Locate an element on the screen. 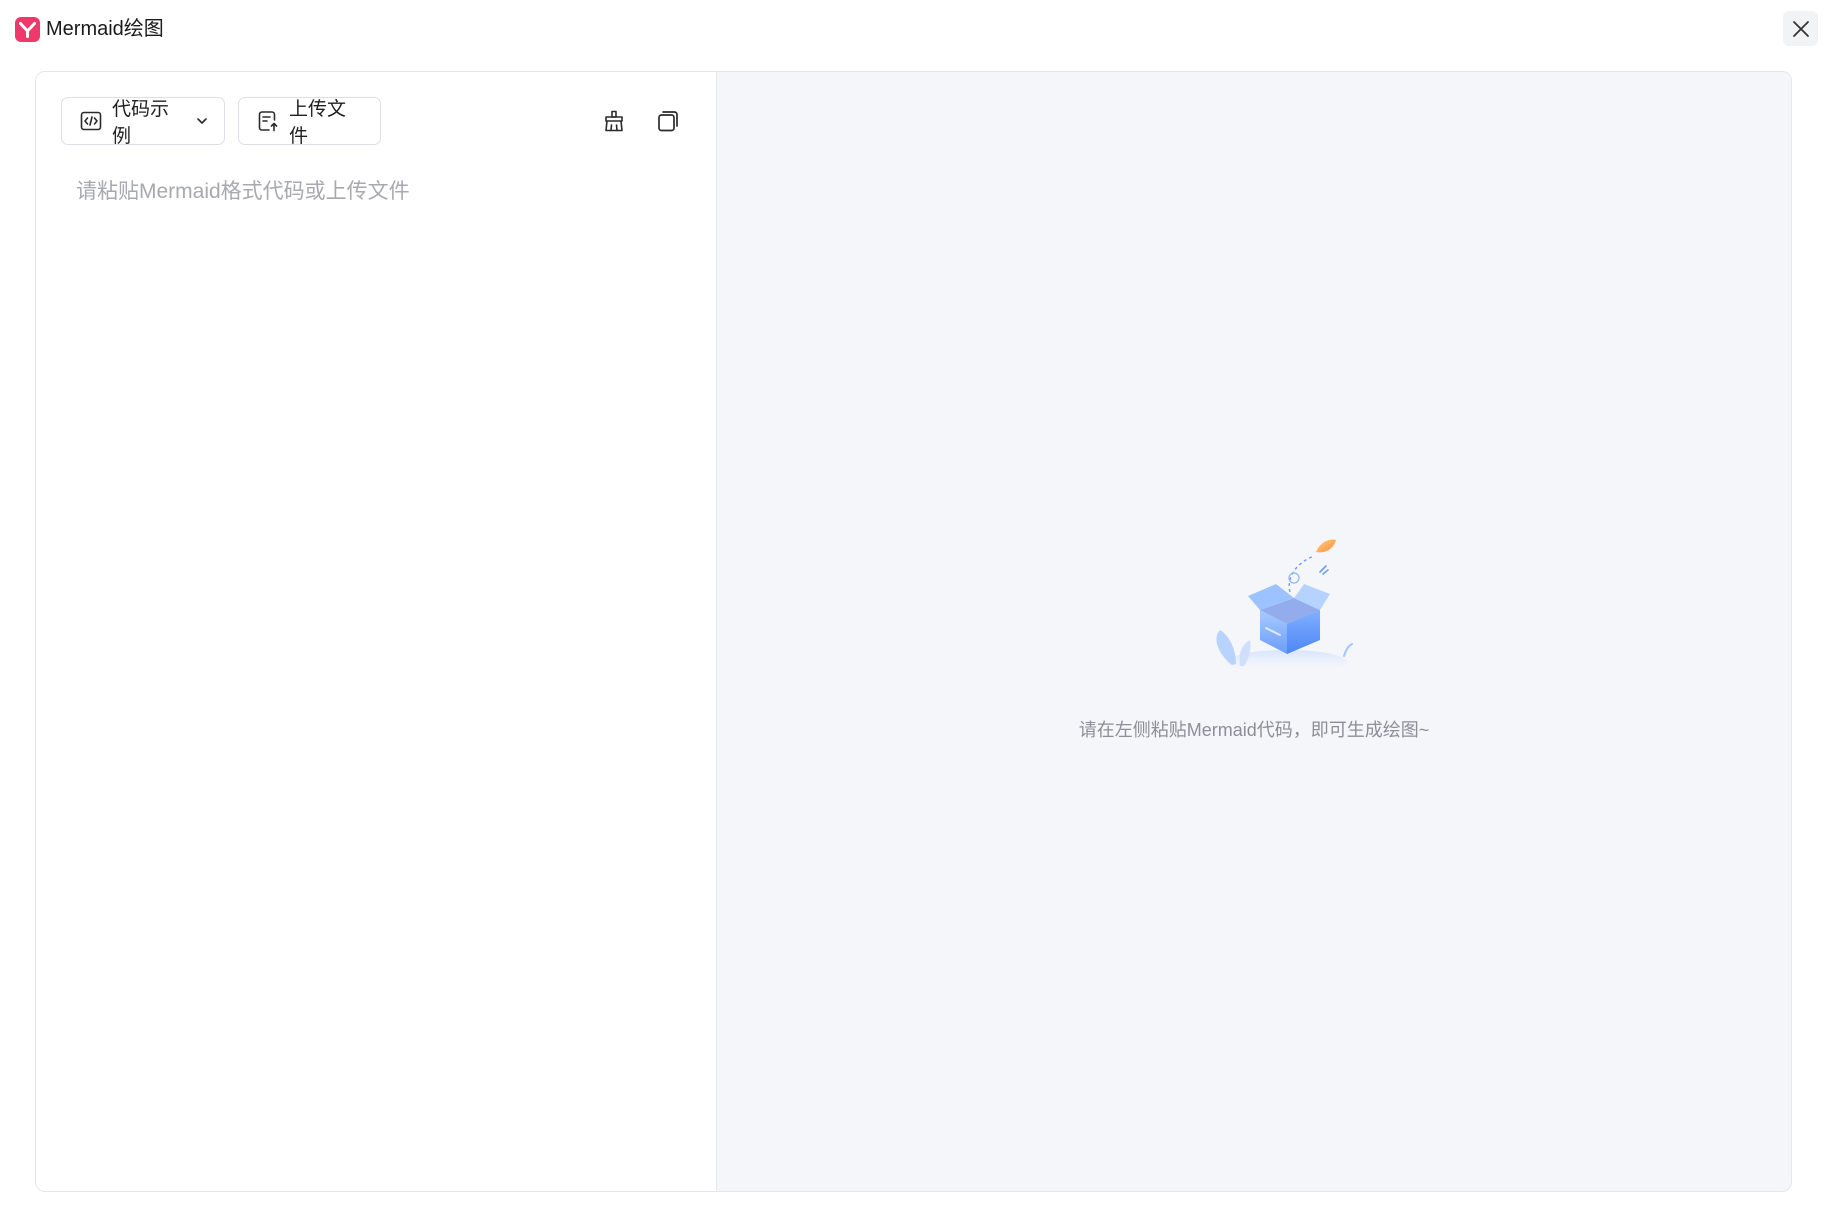 The image size is (1826, 1228). copy-icon is located at coordinates (668, 121).